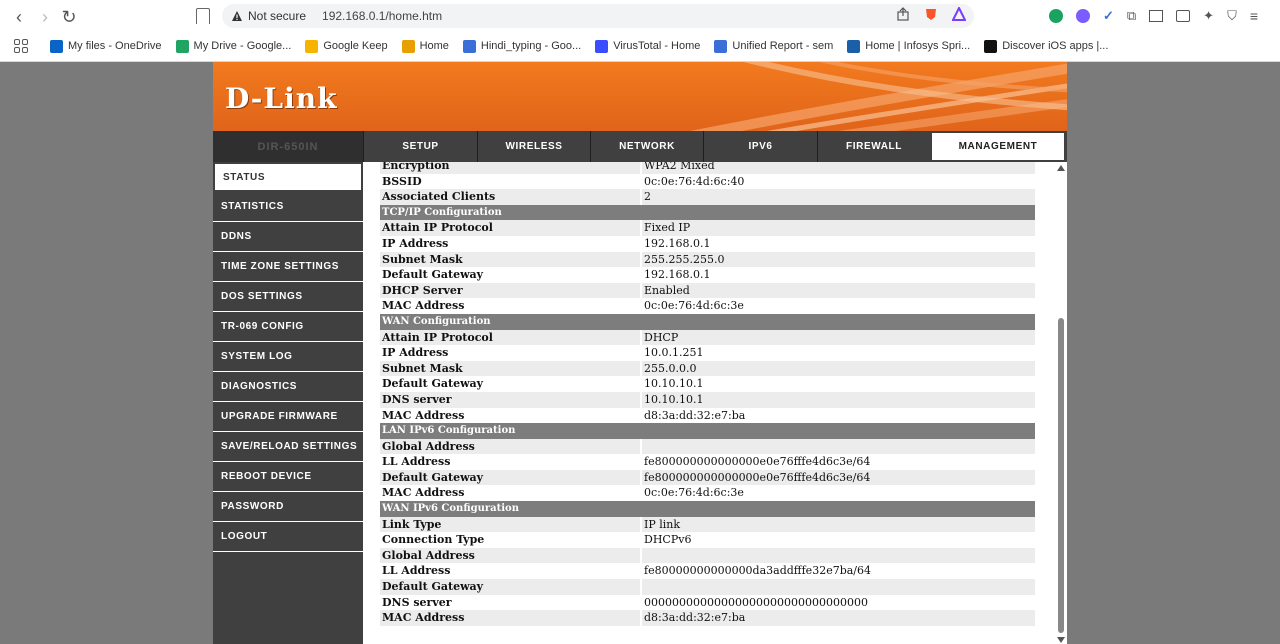 The image size is (1280, 644). I want to click on row-label: LL Address, so click(511, 571).